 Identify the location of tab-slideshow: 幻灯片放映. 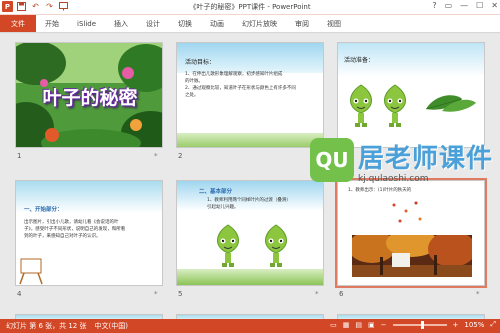
(259, 23).